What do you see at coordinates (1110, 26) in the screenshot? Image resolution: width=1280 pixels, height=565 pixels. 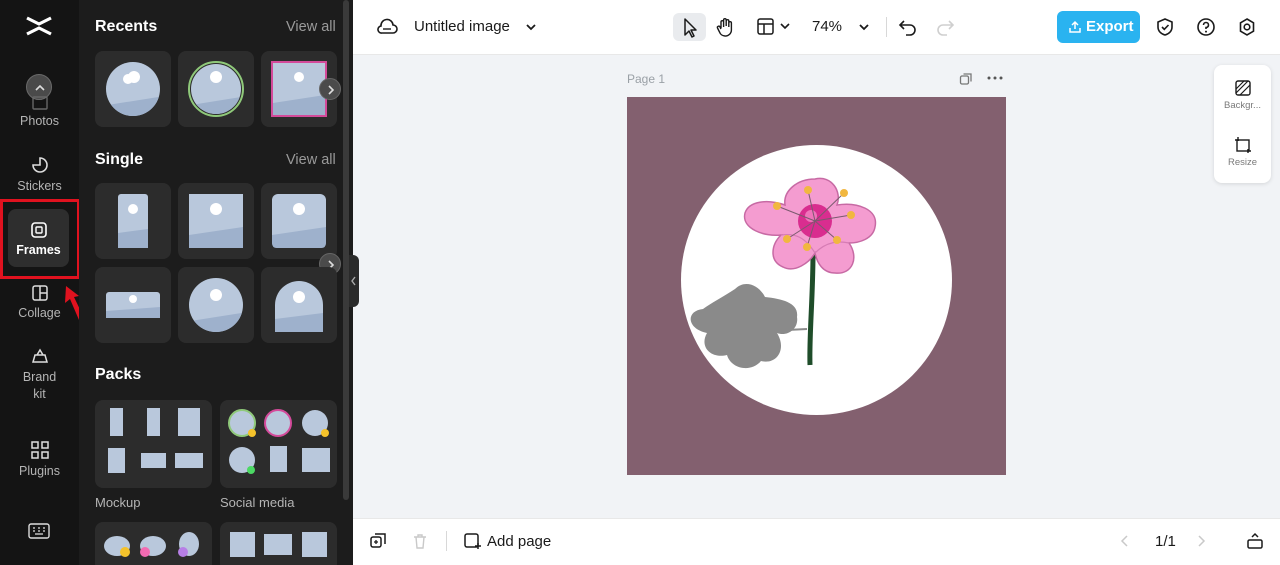 I see `export-label: Export` at bounding box center [1110, 26].